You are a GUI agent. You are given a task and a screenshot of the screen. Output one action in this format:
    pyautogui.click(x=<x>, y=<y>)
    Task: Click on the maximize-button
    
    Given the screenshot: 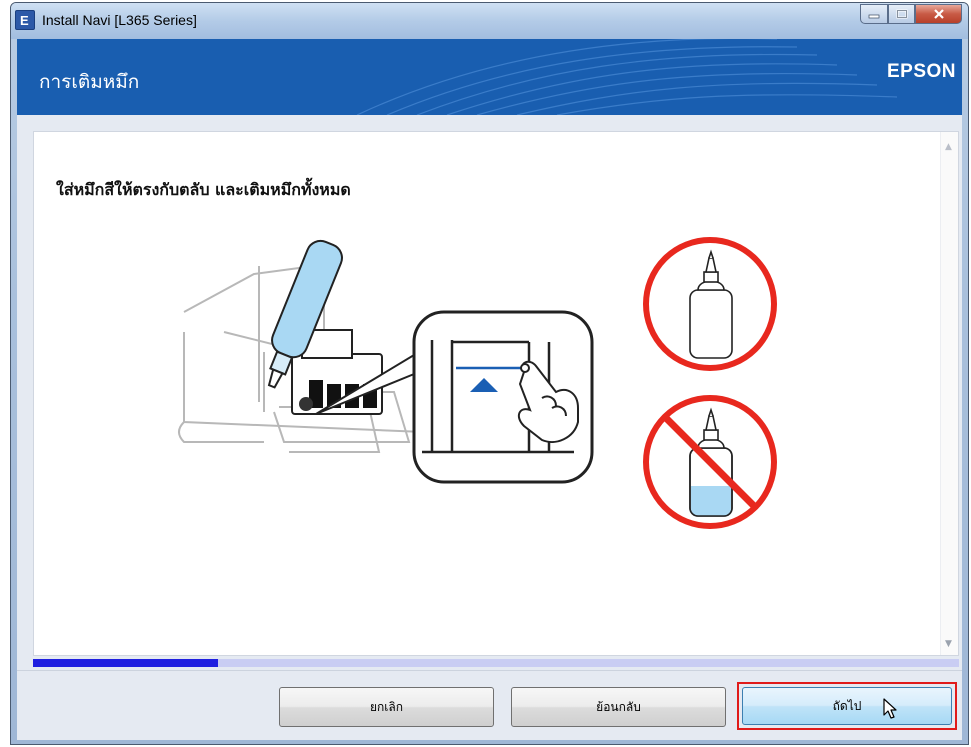 What is the action you would take?
    pyautogui.click(x=901, y=14)
    